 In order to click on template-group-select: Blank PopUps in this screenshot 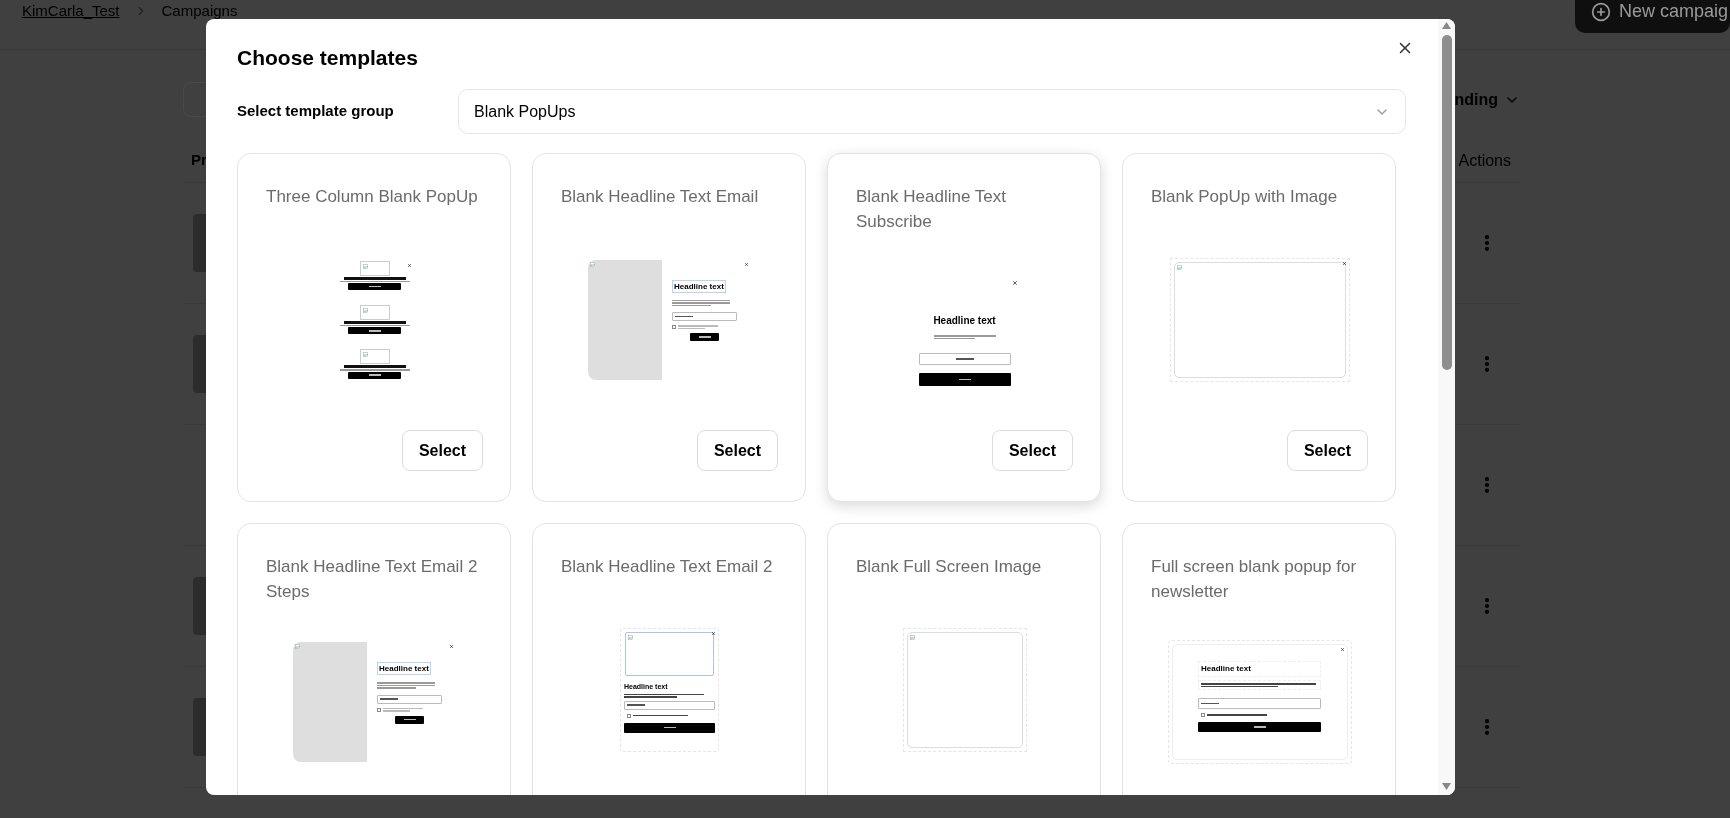, I will do `click(932, 111)`.